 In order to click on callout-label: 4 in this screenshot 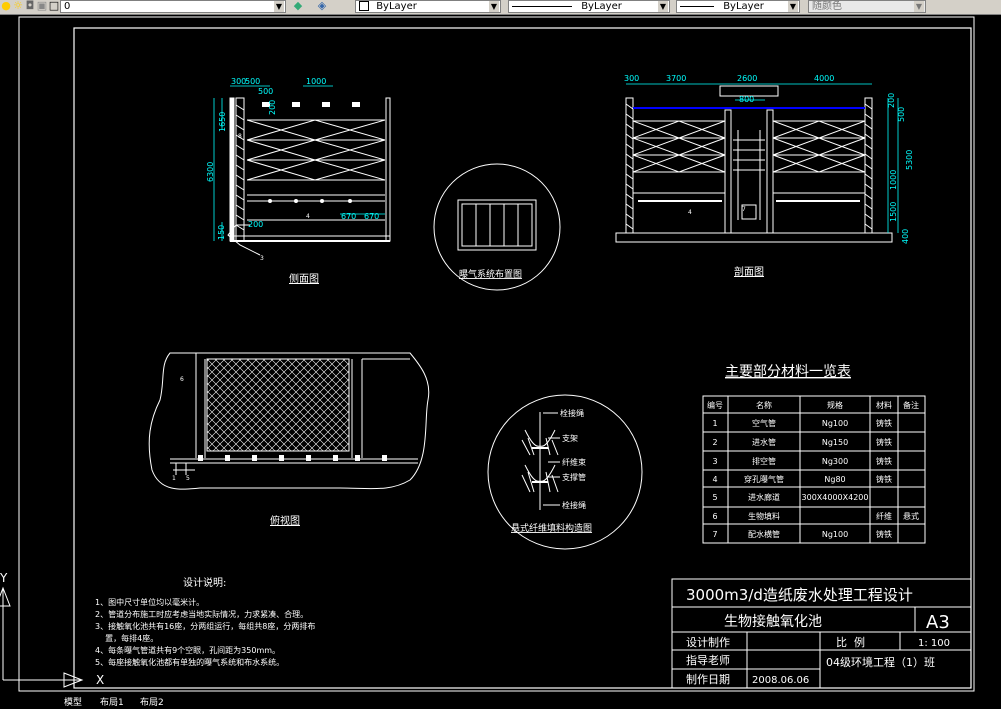, I will do `click(690, 212)`.